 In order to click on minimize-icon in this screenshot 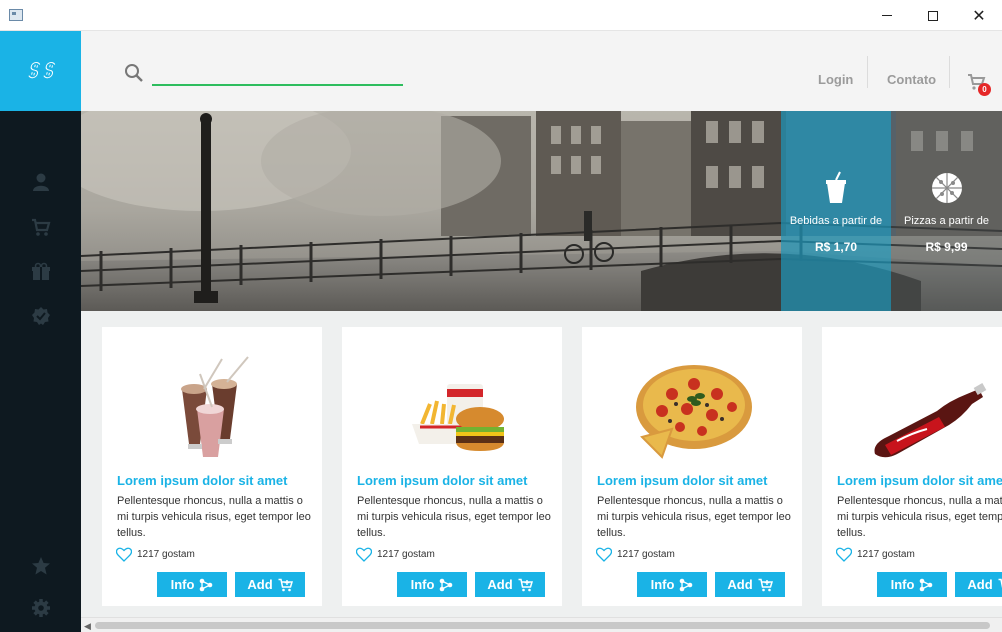, I will do `click(887, 15)`.